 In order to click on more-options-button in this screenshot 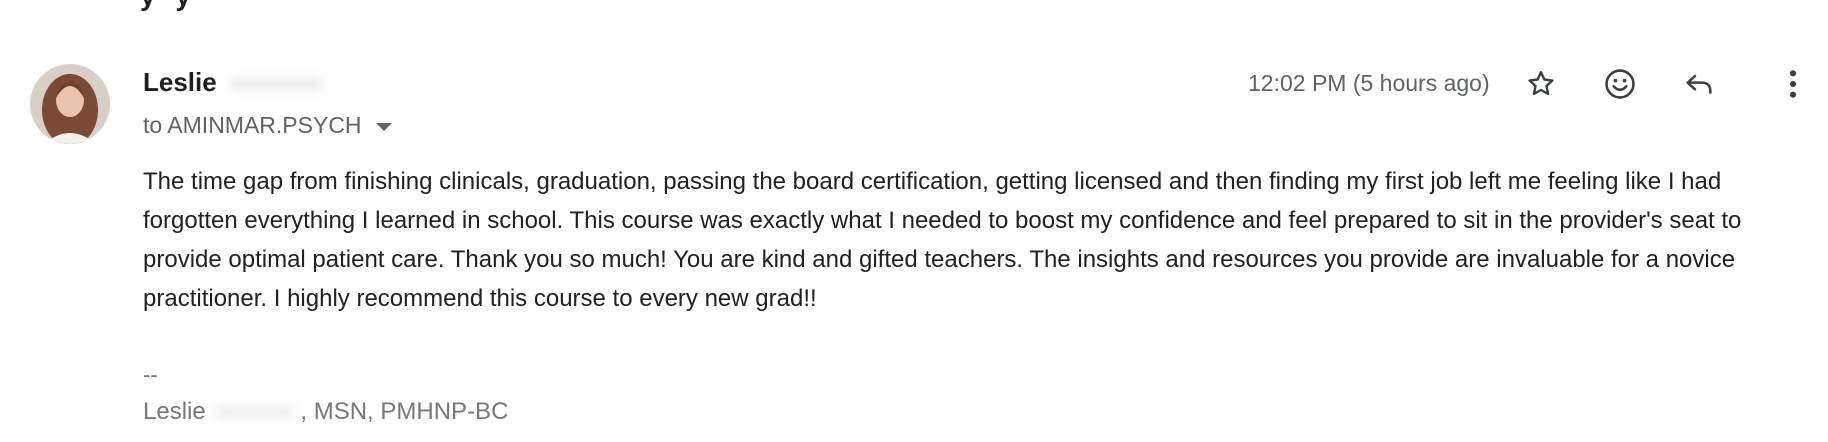, I will do `click(1793, 84)`.